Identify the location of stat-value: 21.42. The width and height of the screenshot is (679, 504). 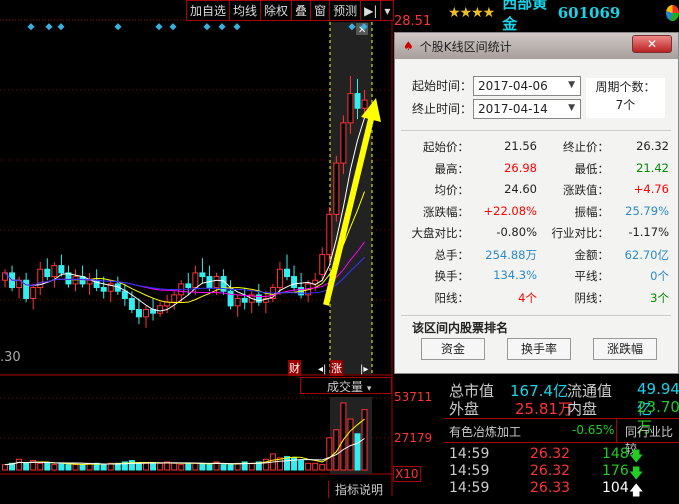
(652, 167).